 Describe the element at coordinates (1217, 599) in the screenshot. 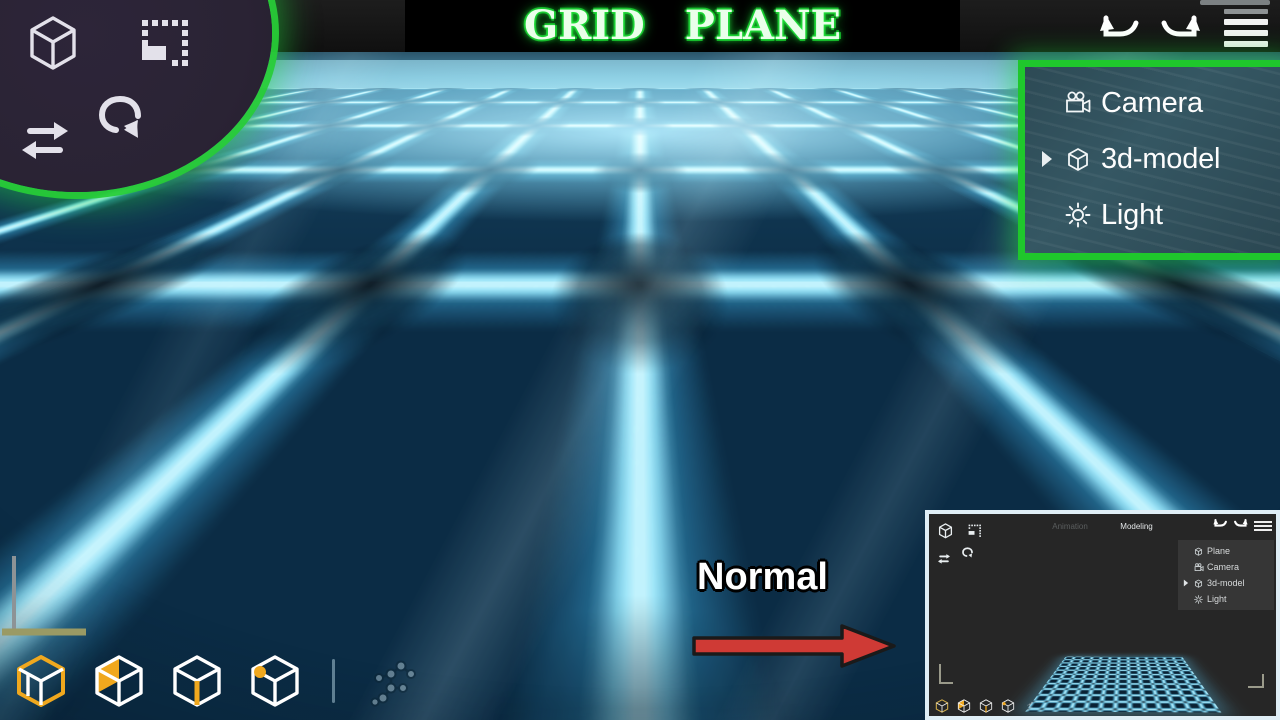

I see `pip-hierarchy-item-label: Light` at that location.